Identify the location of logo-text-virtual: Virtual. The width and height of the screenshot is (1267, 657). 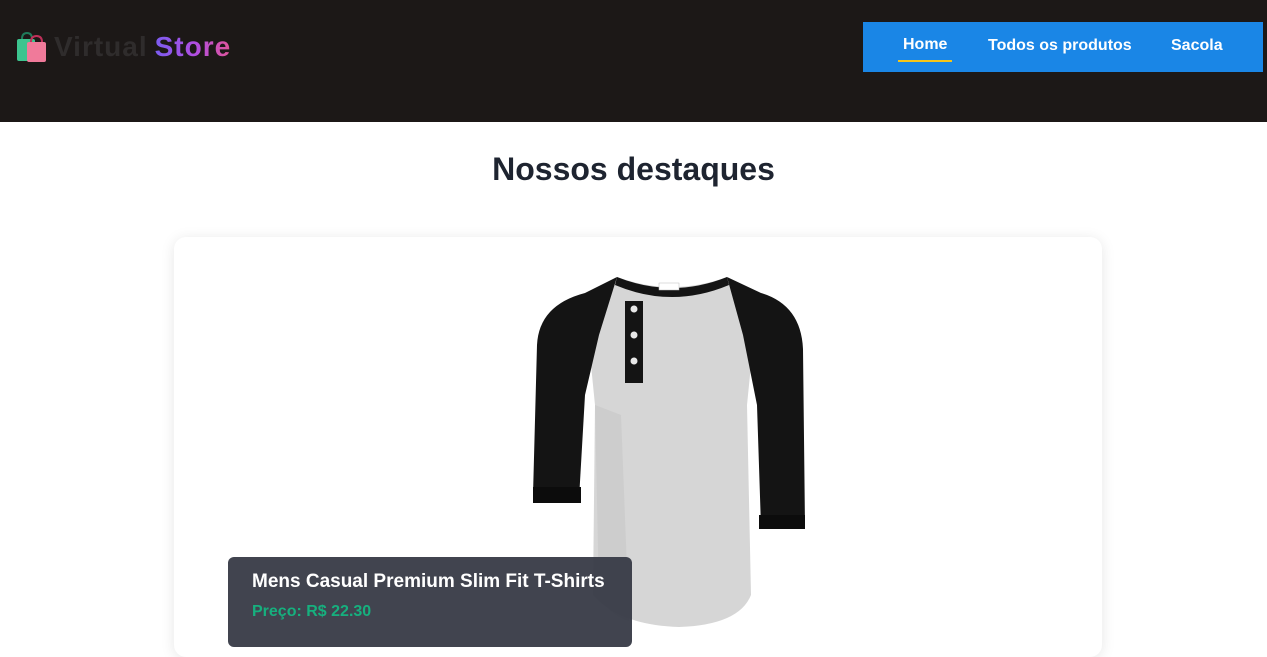
(101, 46).